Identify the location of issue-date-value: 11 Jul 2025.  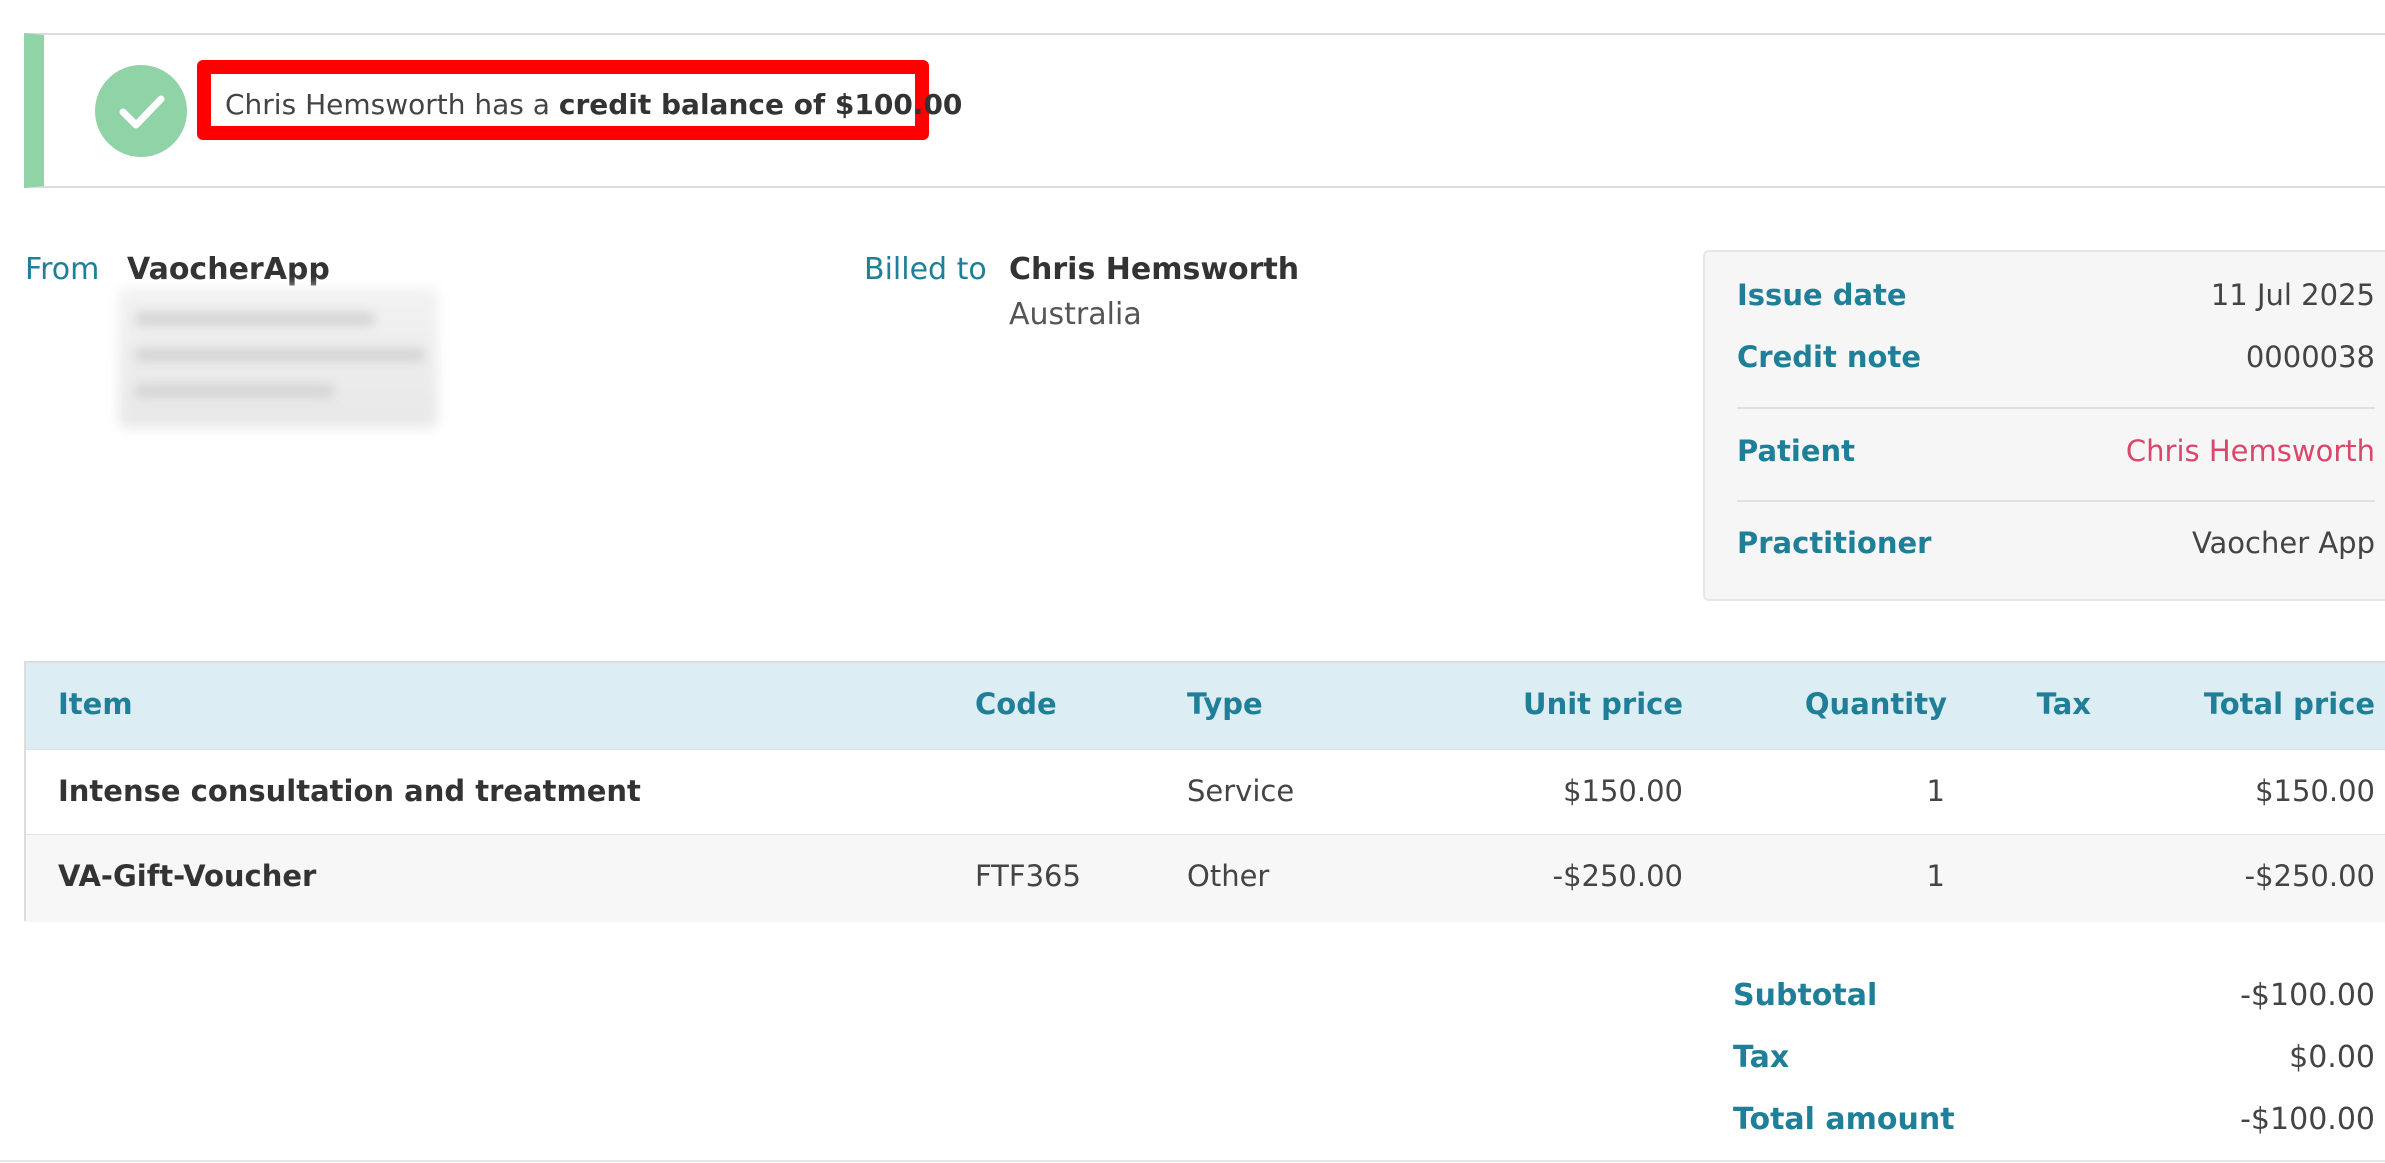
(2292, 295).